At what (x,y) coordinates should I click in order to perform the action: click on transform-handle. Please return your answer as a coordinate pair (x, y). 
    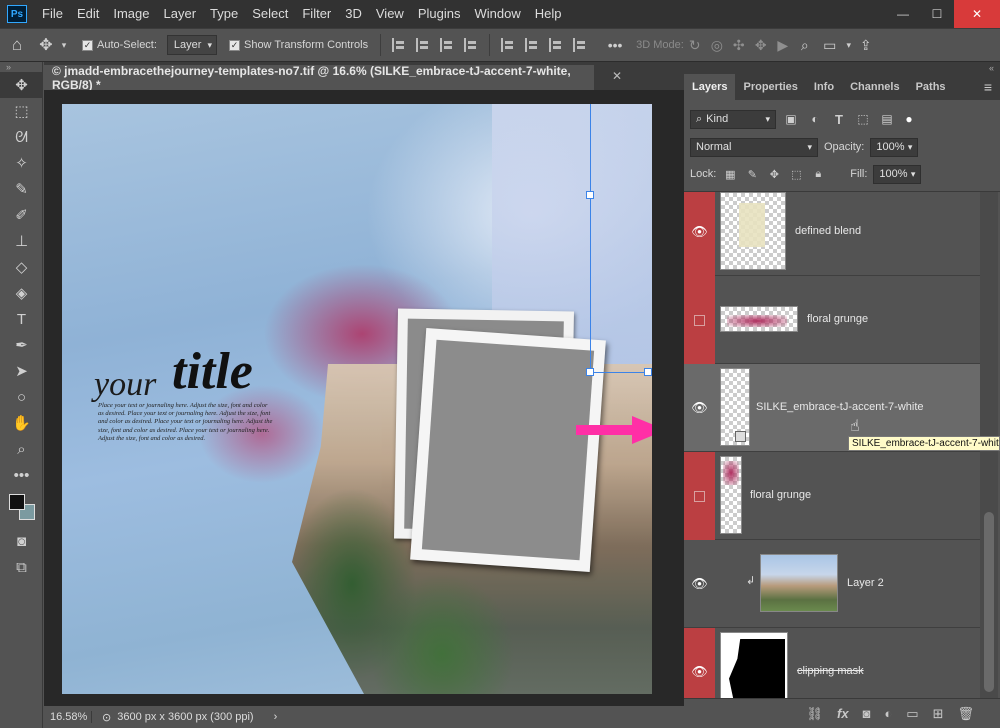
    Looking at the image, I should click on (590, 372).